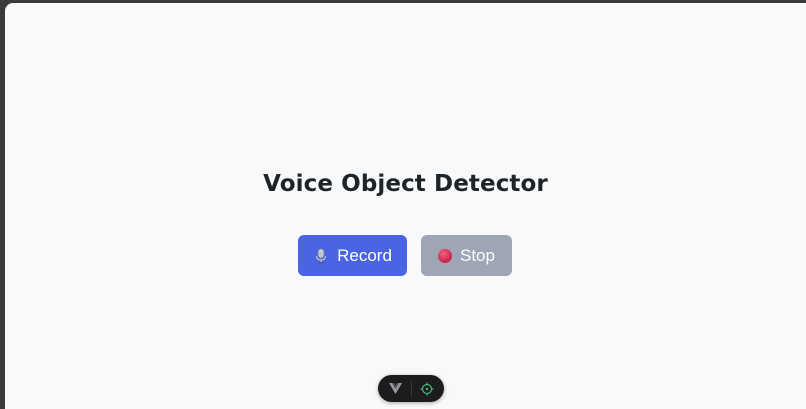 This screenshot has height=409, width=806. What do you see at coordinates (427, 389) in the screenshot?
I see `crosshair-target-icon` at bounding box center [427, 389].